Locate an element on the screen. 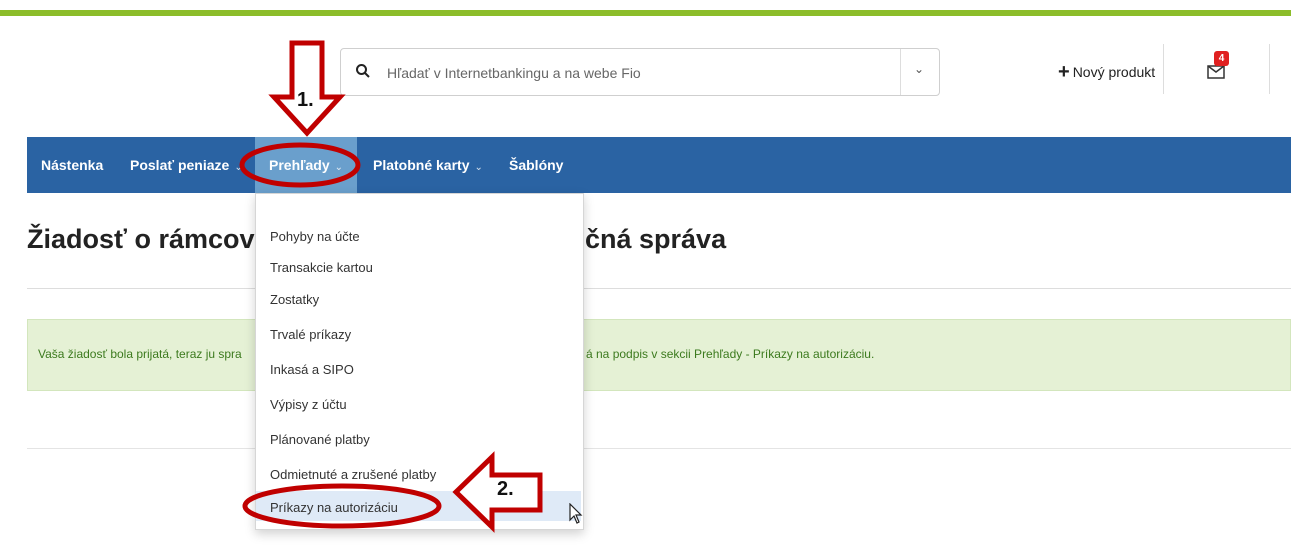 This screenshot has width=1291, height=551. menu-item-planovane: Plánované platby is located at coordinates (320, 439).